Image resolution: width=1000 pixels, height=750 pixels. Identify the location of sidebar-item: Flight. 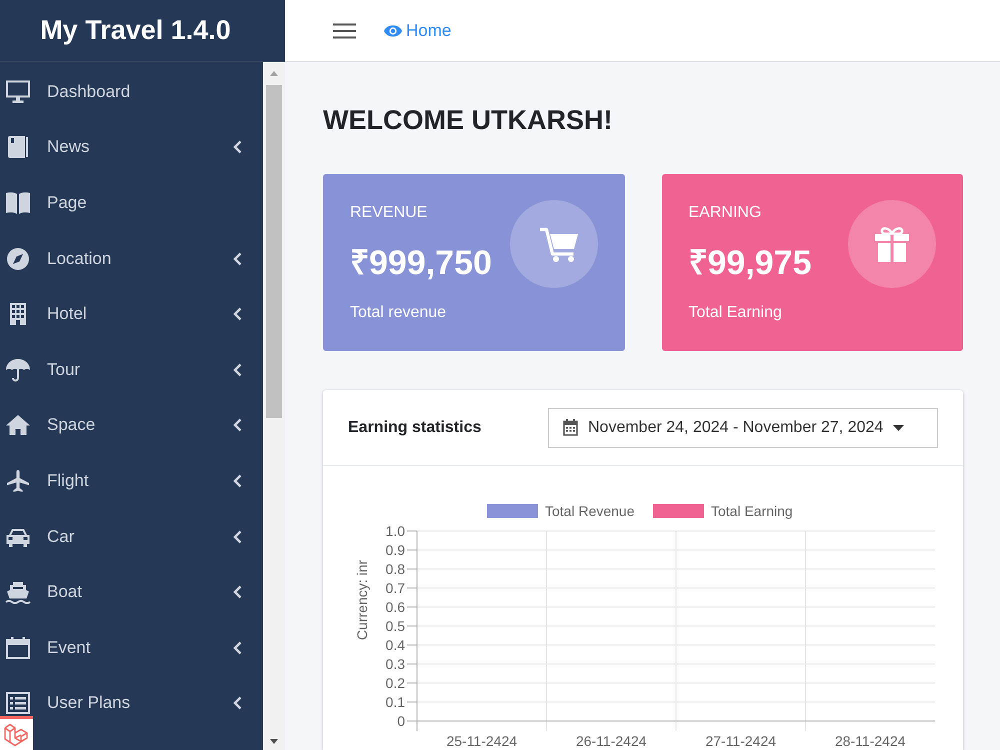
(131, 481).